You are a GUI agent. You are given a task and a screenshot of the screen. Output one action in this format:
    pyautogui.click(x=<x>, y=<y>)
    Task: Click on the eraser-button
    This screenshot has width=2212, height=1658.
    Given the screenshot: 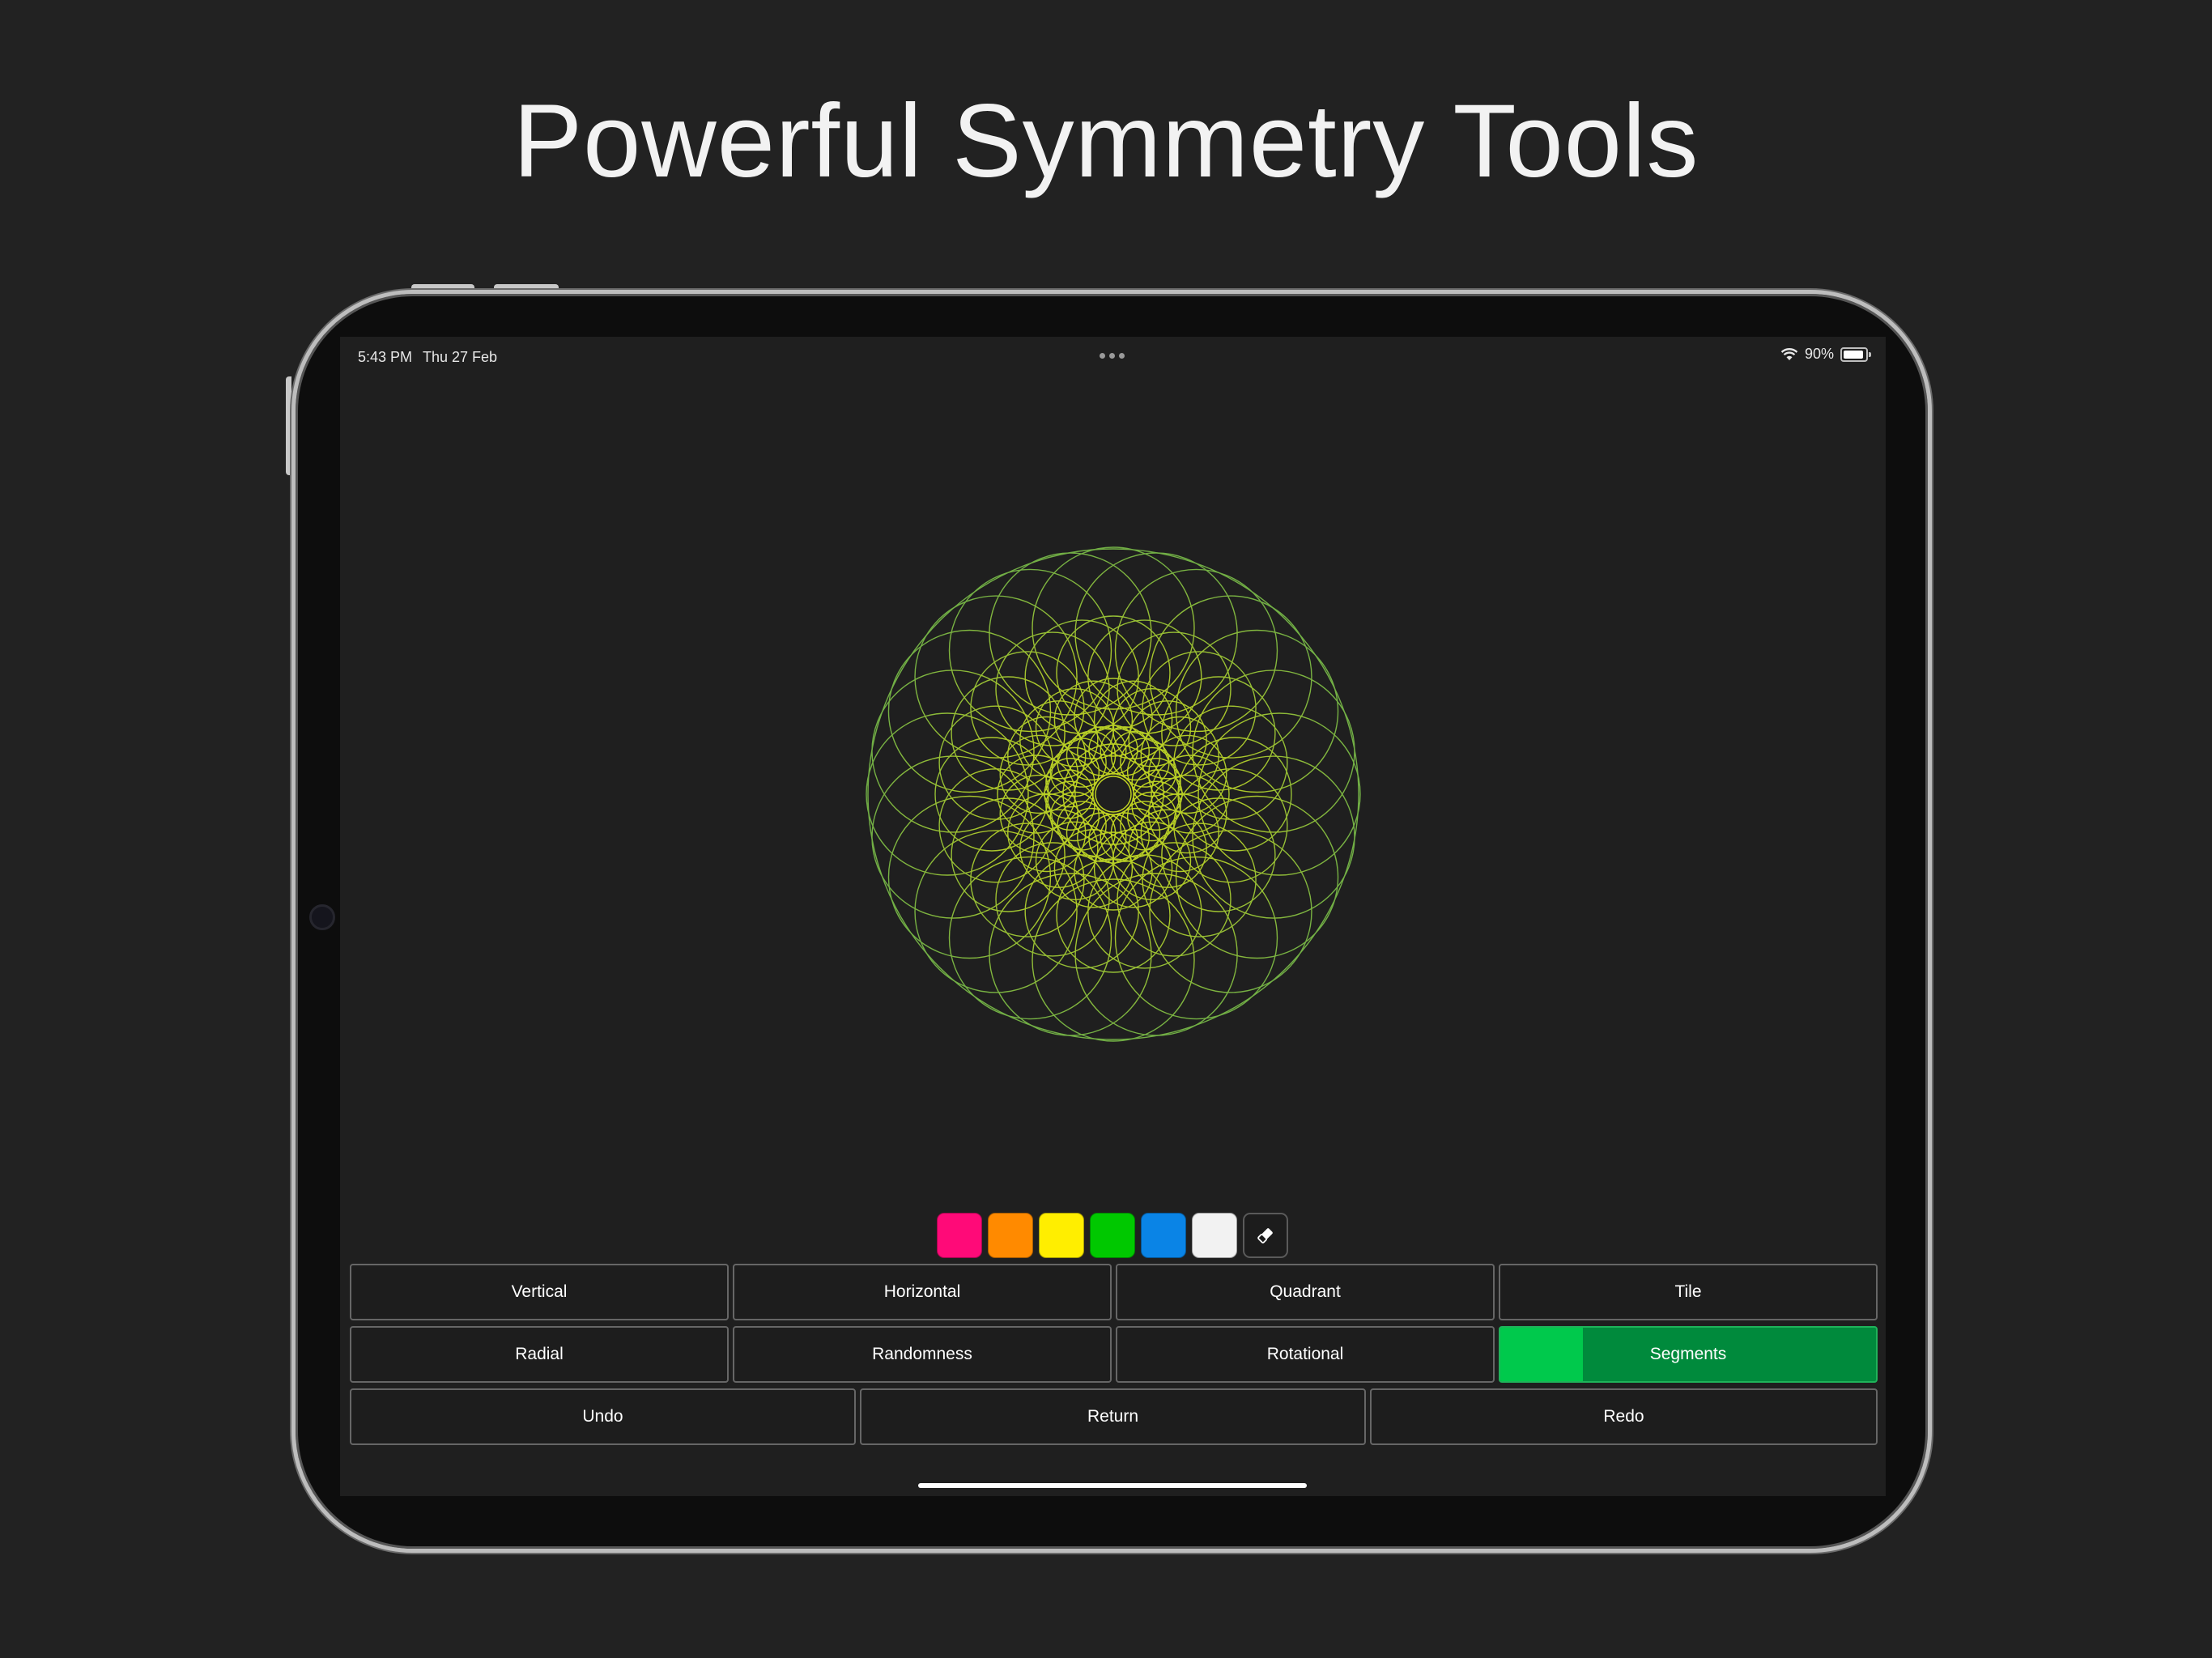 What is the action you would take?
    pyautogui.click(x=1265, y=1235)
    